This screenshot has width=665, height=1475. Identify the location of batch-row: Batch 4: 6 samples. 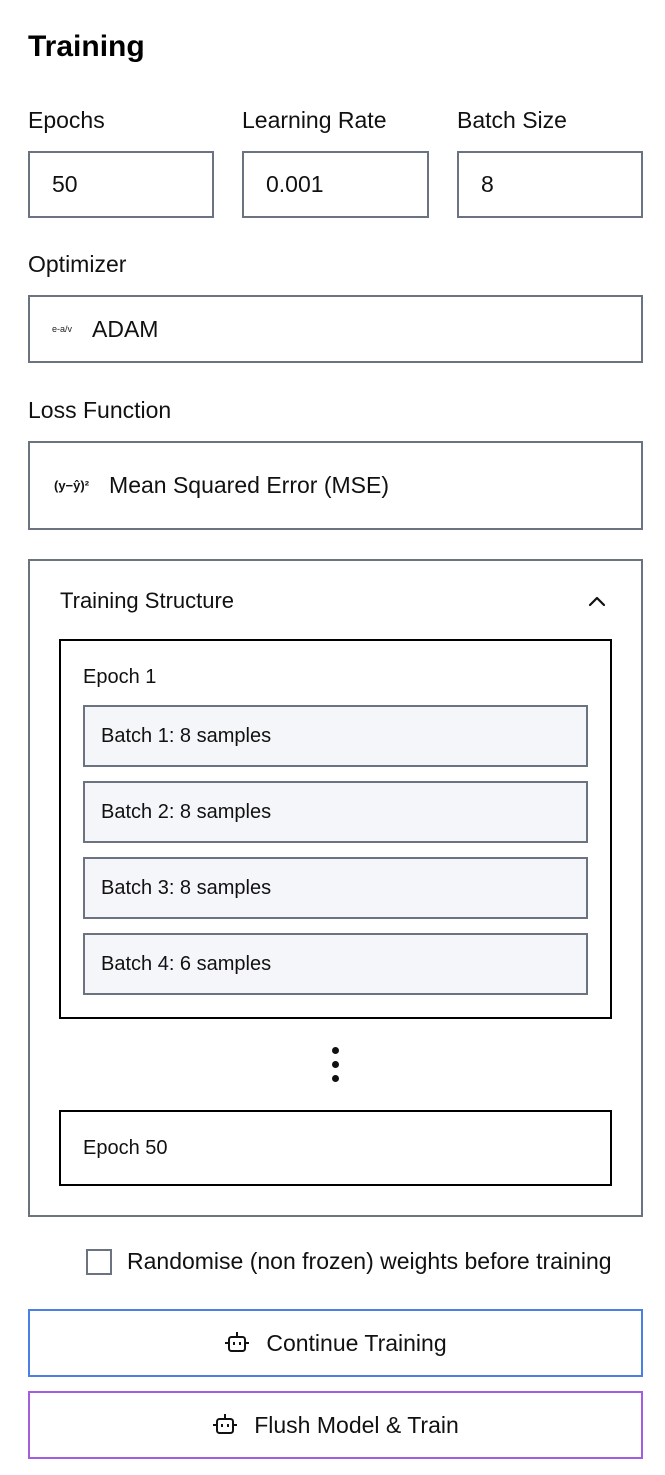
(335, 964).